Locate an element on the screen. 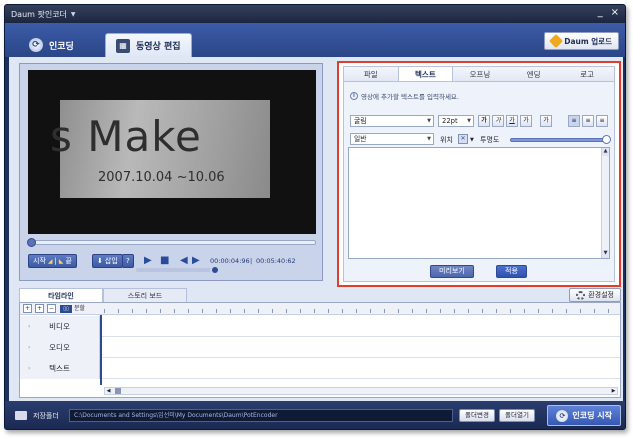  start-end-button: 시작 ◢ | ◣ 끝 is located at coordinates (52, 261).